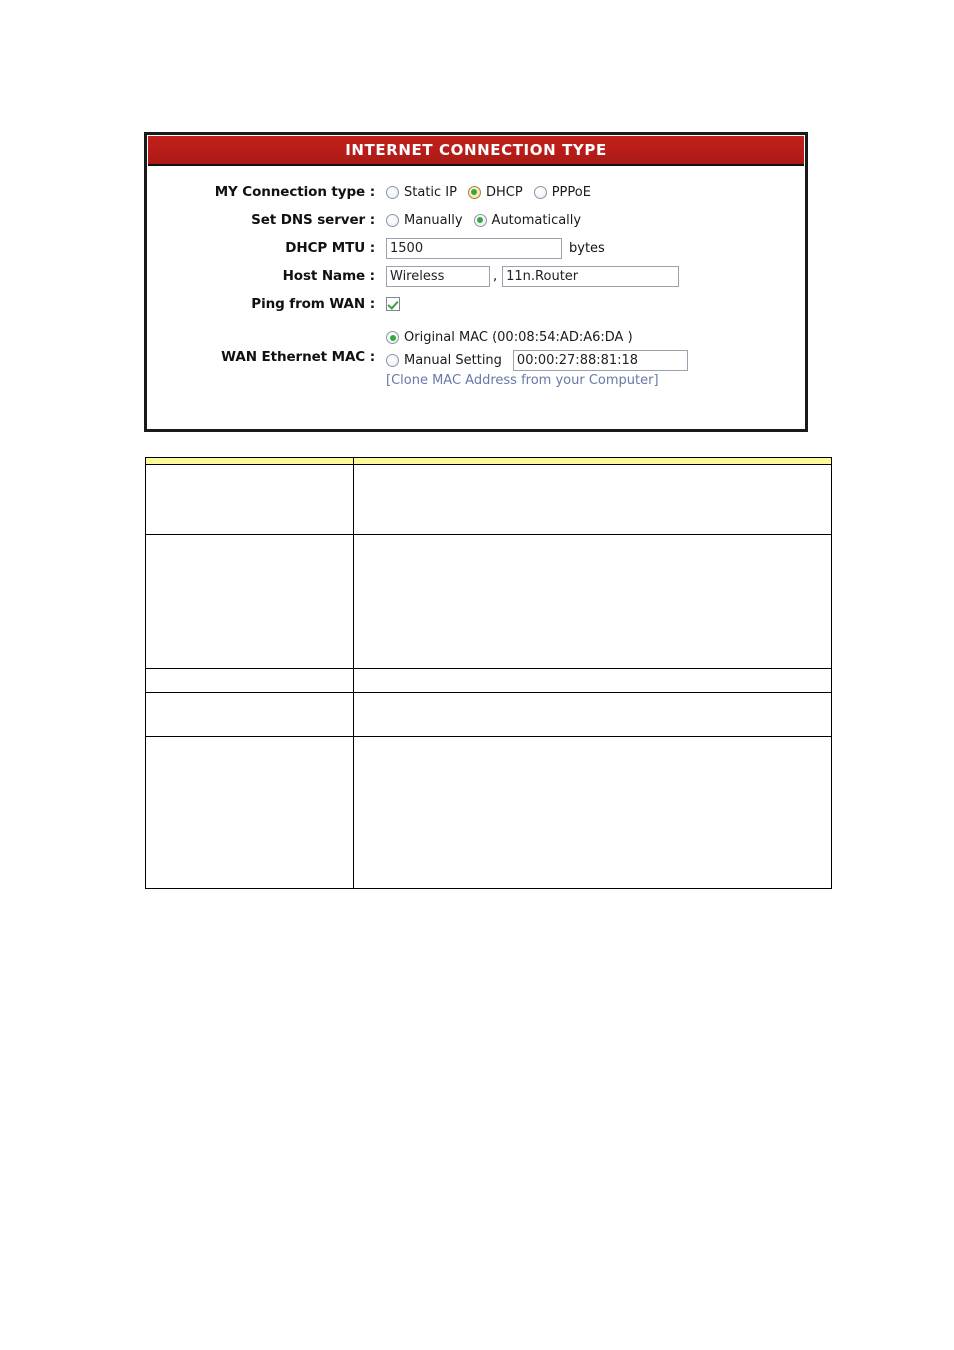 This screenshot has height=1350, width=954. What do you see at coordinates (504, 192) in the screenshot?
I see `radio-dhcp-label: DHCP` at bounding box center [504, 192].